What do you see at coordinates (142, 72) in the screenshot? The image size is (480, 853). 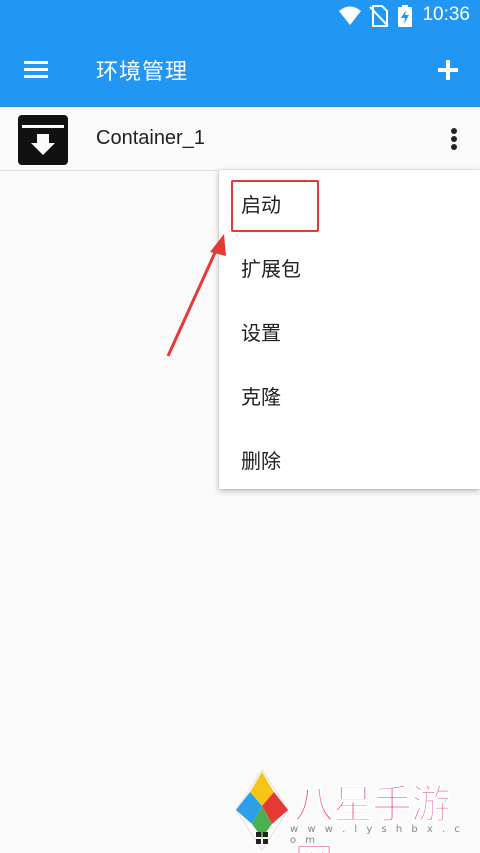 I see `page-title: 环境管理` at bounding box center [142, 72].